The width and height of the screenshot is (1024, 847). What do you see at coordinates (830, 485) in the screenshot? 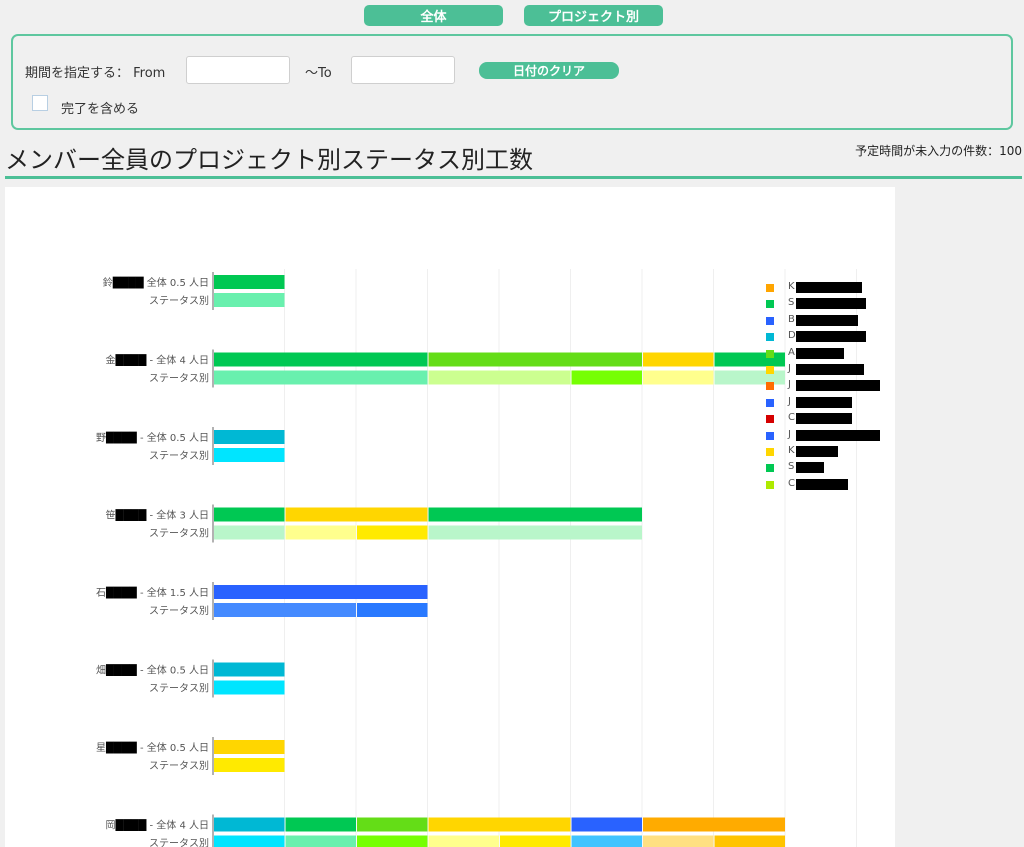
I see `legend-item: C` at bounding box center [830, 485].